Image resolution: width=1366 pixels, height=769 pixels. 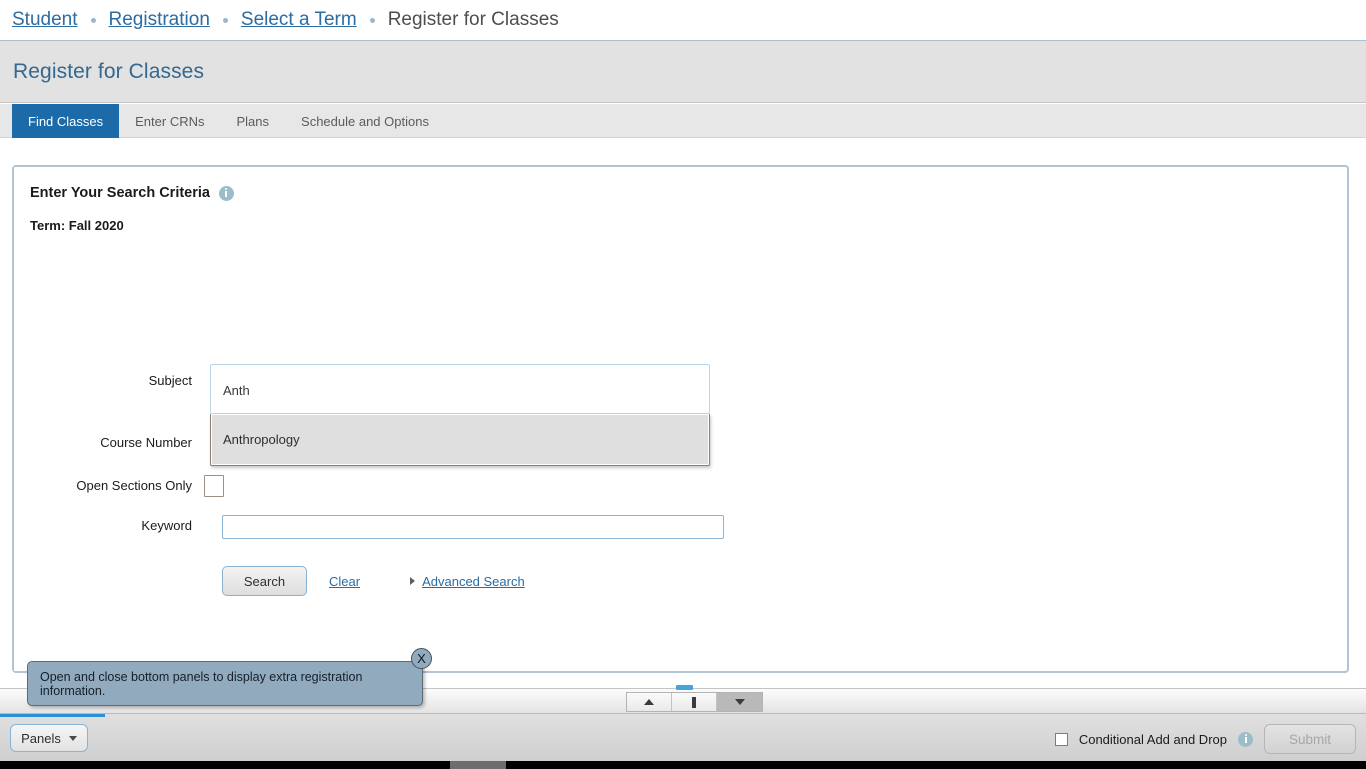 I want to click on horizontal-scrollbar-thumb, so click(x=478, y=765).